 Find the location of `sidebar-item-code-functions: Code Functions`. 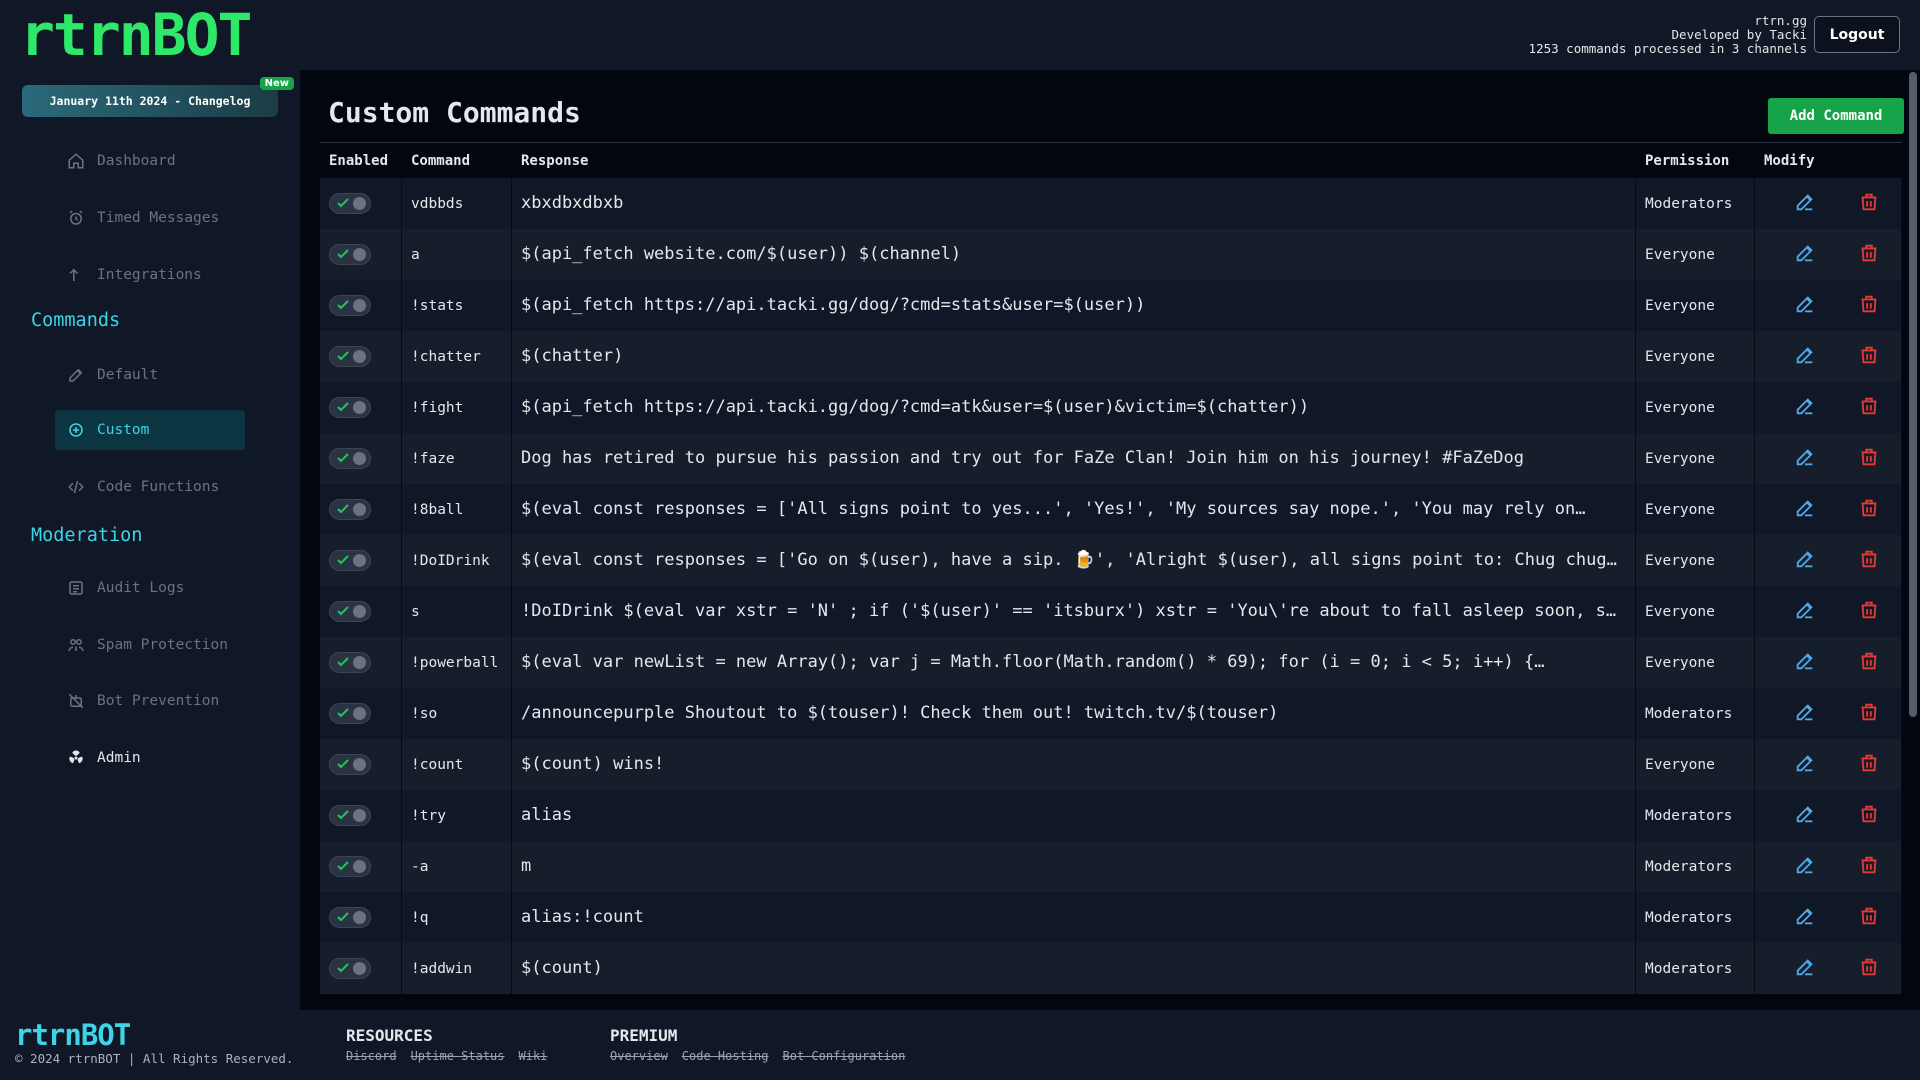

sidebar-item-code-functions: Code Functions is located at coordinates (150, 487).